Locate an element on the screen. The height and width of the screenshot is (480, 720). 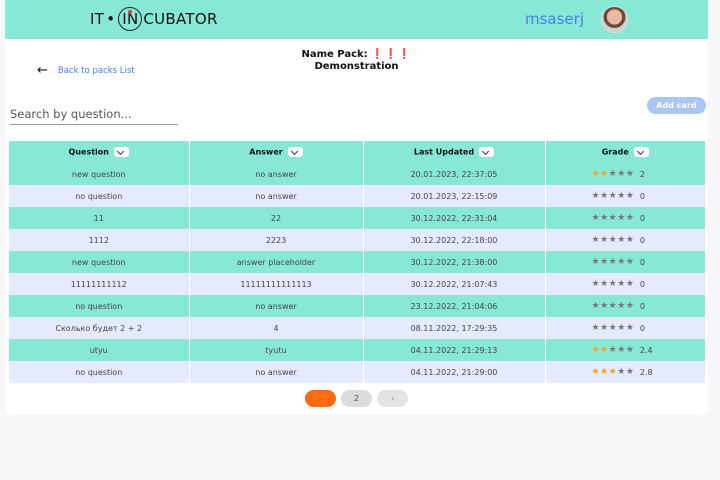
pack-title-exclamations: ❗❗❗ is located at coordinates (391, 54).